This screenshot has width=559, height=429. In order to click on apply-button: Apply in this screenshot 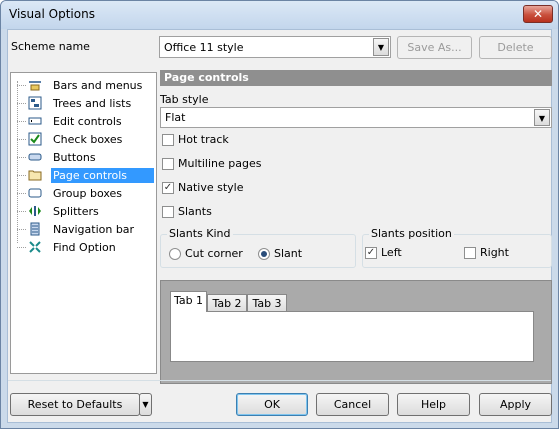, I will do `click(515, 404)`.